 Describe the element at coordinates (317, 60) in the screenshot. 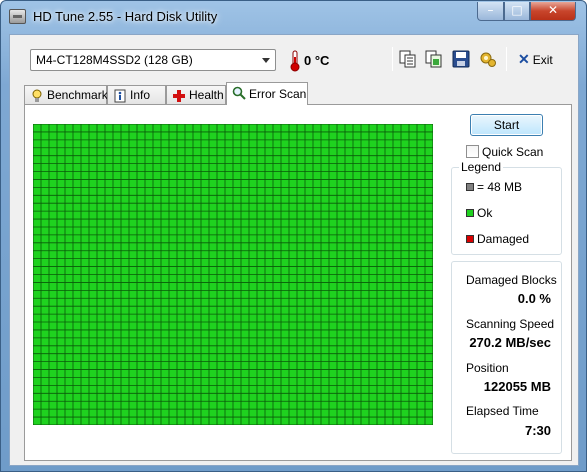

I see `temperature-readout: 0 °C` at that location.